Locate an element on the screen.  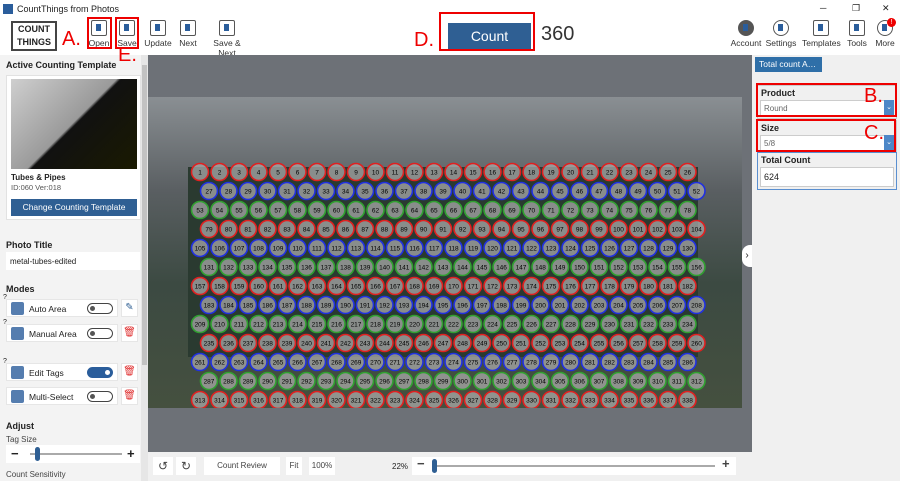
help-icon: ? is located at coordinates (5, 297).